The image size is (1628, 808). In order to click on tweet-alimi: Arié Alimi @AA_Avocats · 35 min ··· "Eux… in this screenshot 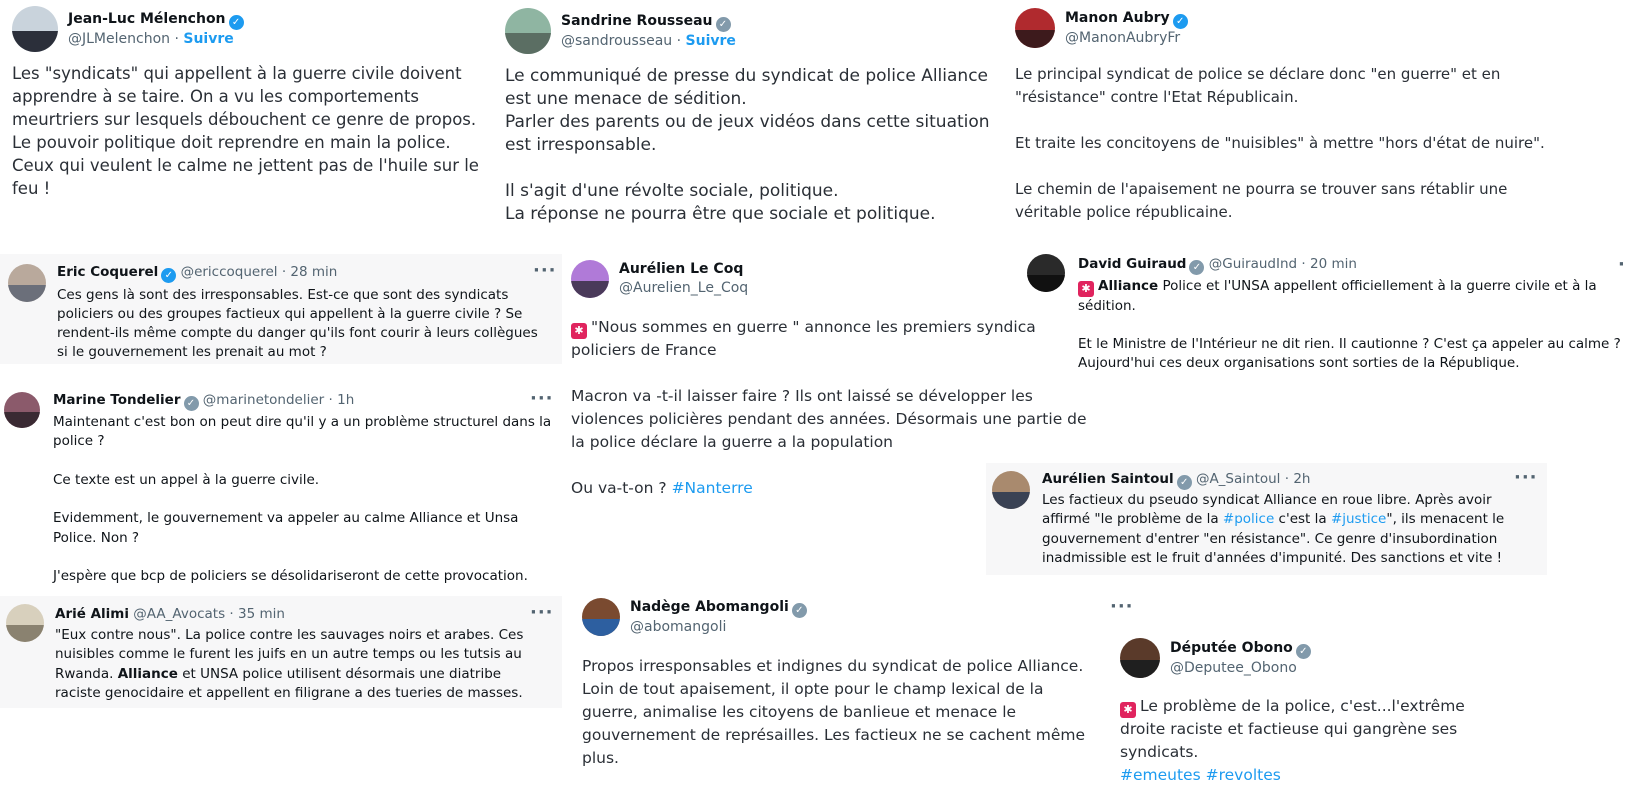, I will do `click(281, 652)`.